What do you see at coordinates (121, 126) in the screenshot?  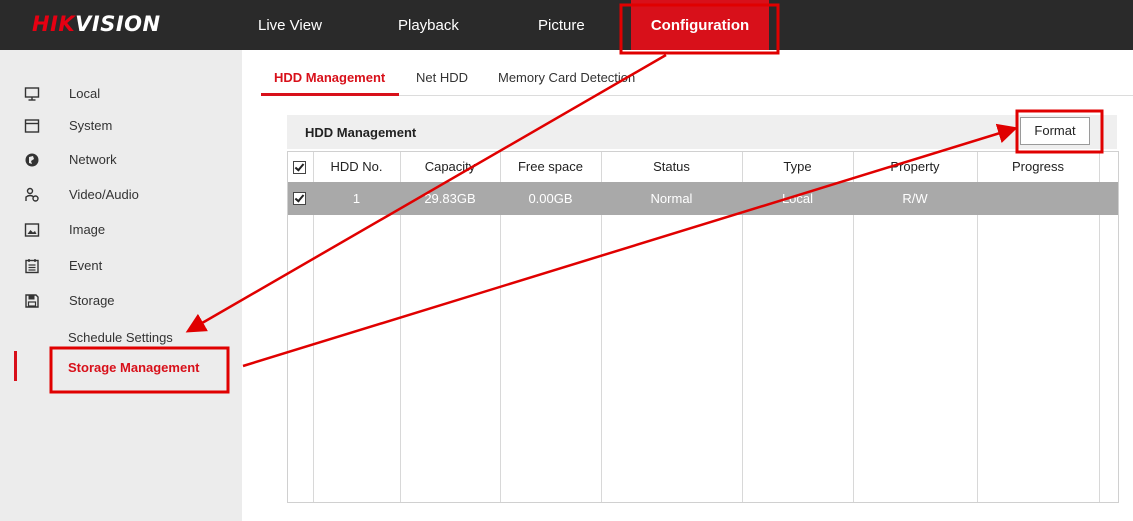 I see `sidebar-item-system: System` at bounding box center [121, 126].